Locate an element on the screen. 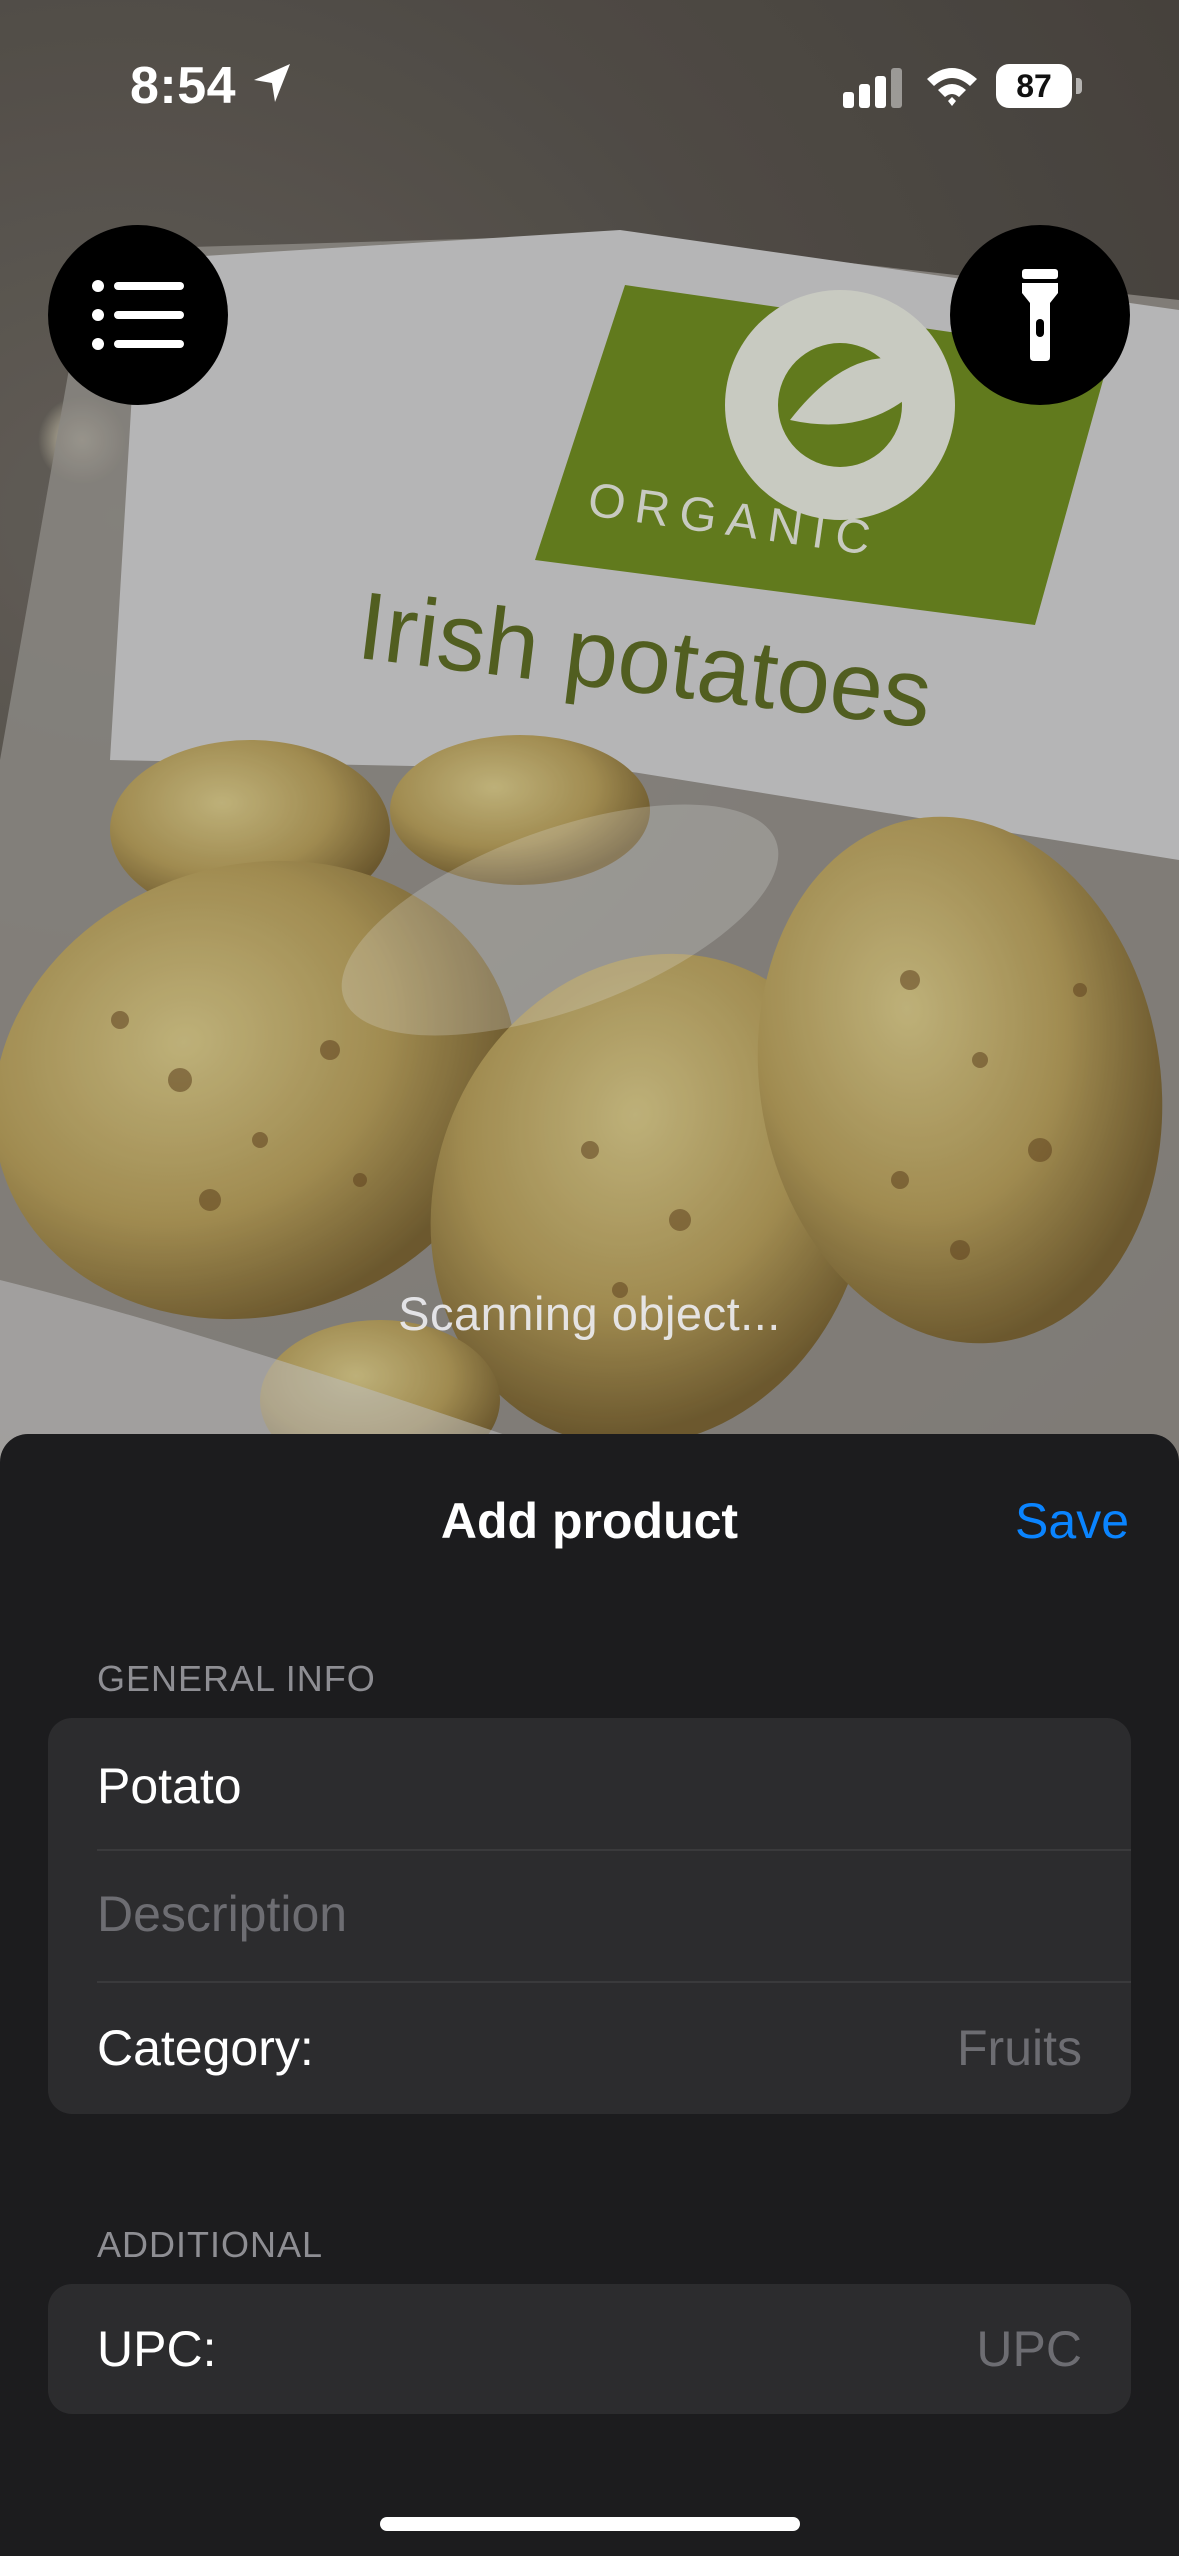 Image resolution: width=1179 pixels, height=2556 pixels. name-field: Potato is located at coordinates (589, 1786).